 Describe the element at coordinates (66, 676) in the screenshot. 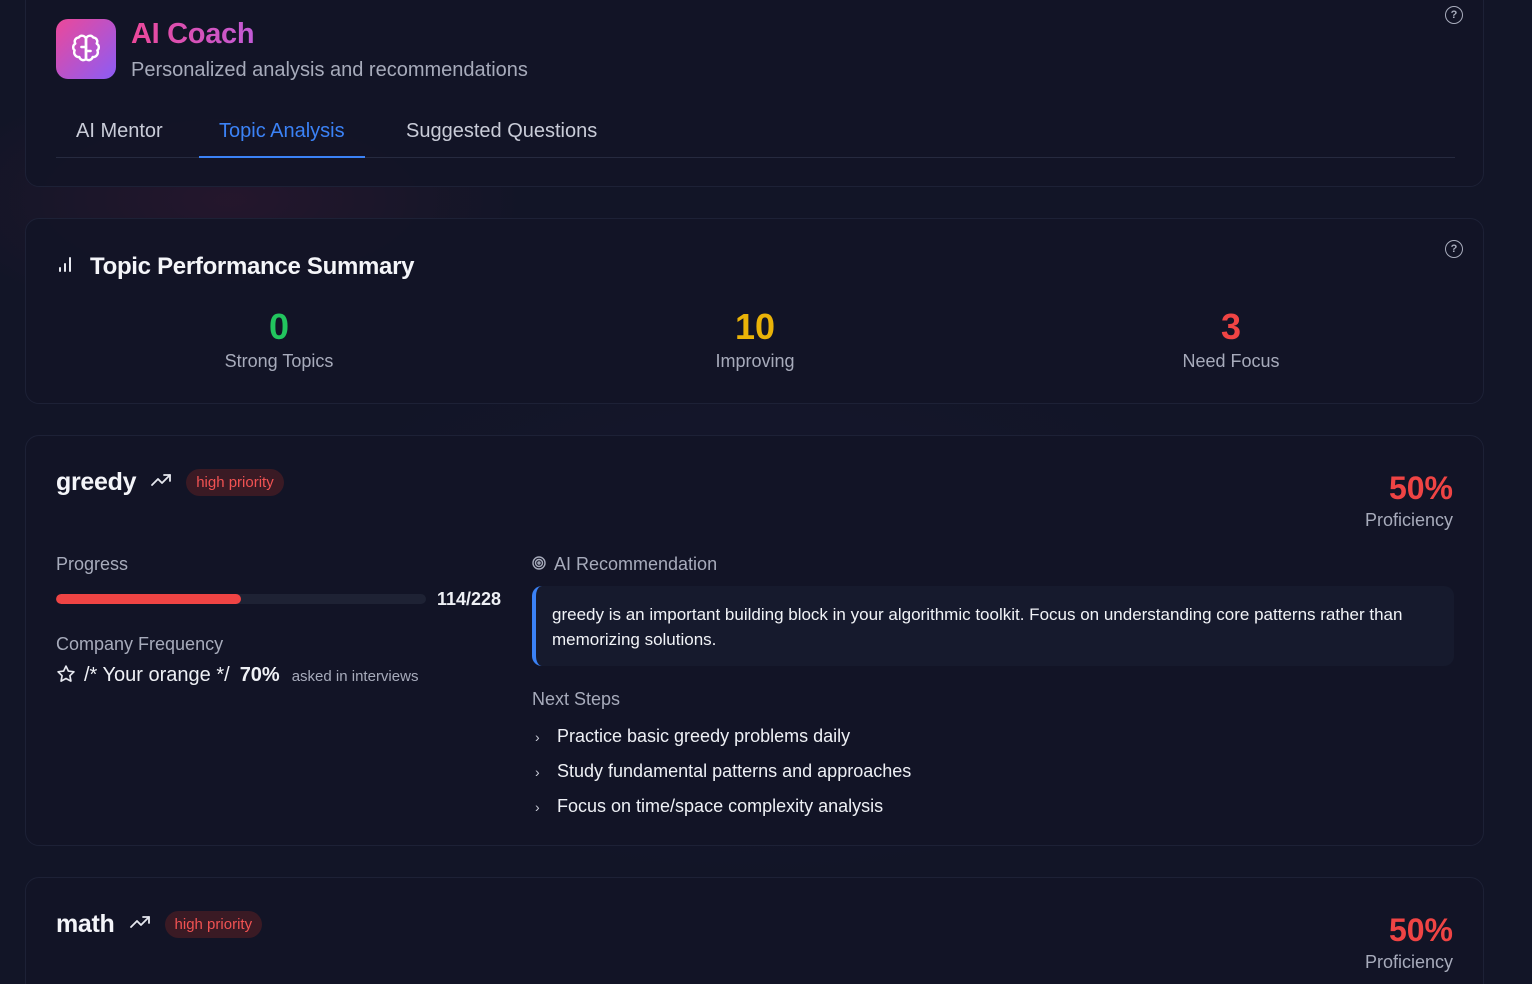

I see `star-icon` at that location.